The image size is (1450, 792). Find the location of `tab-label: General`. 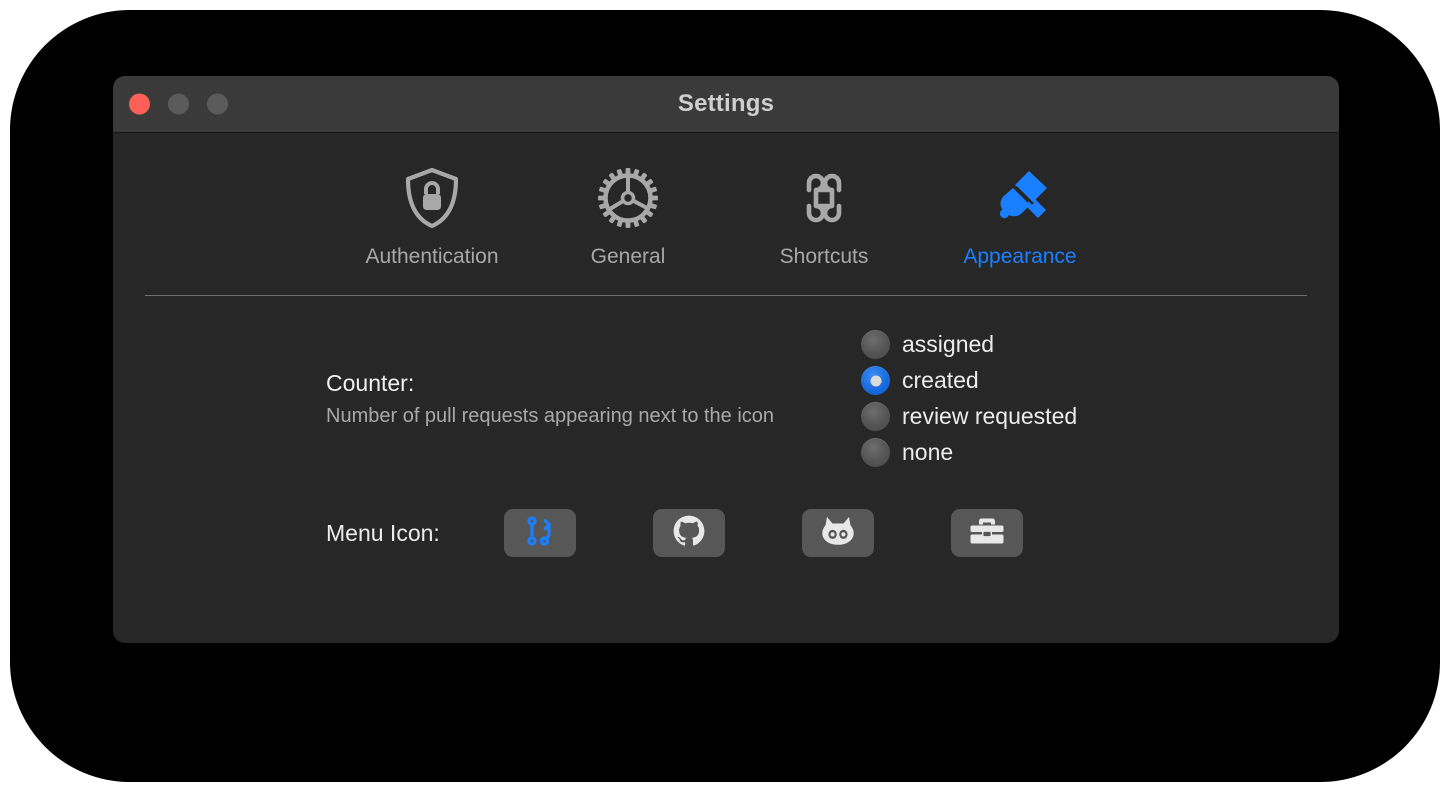

tab-label: General is located at coordinates (628, 256).